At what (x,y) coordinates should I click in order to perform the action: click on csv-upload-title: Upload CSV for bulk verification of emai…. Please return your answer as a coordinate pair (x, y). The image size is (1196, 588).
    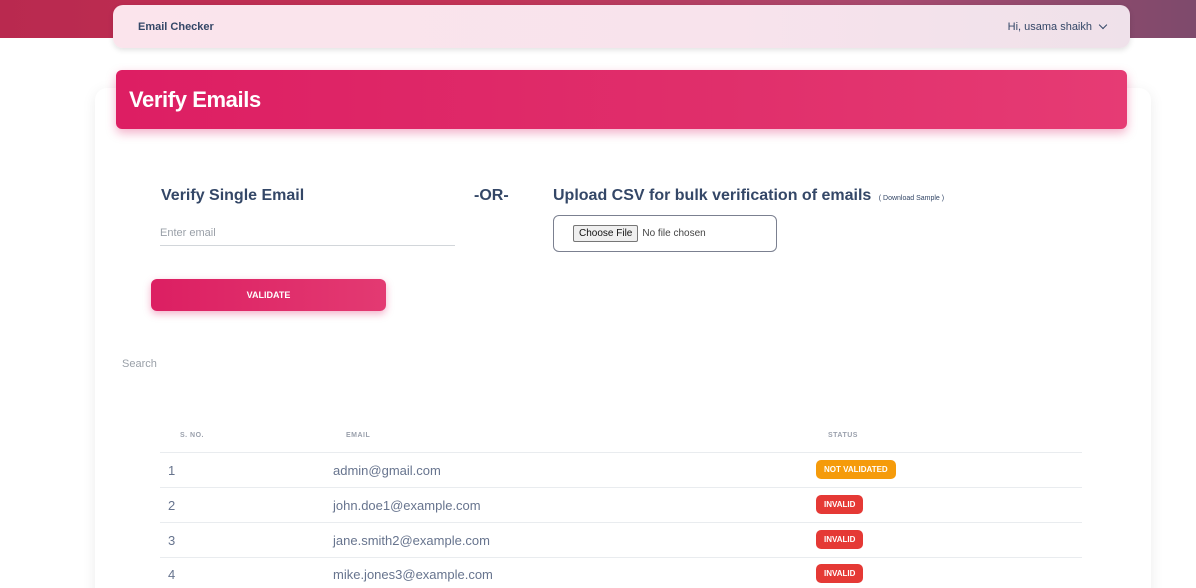
    Looking at the image, I should click on (748, 196).